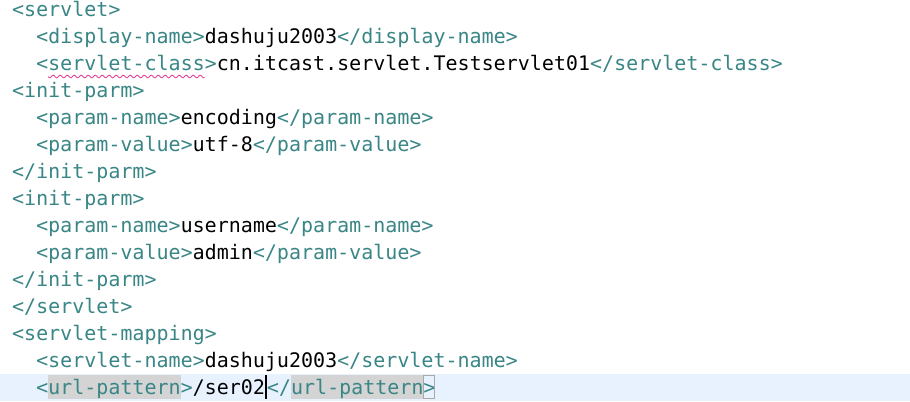  Describe the element at coordinates (114, 333) in the screenshot. I see `code-line: <servlet-mapping>` at that location.